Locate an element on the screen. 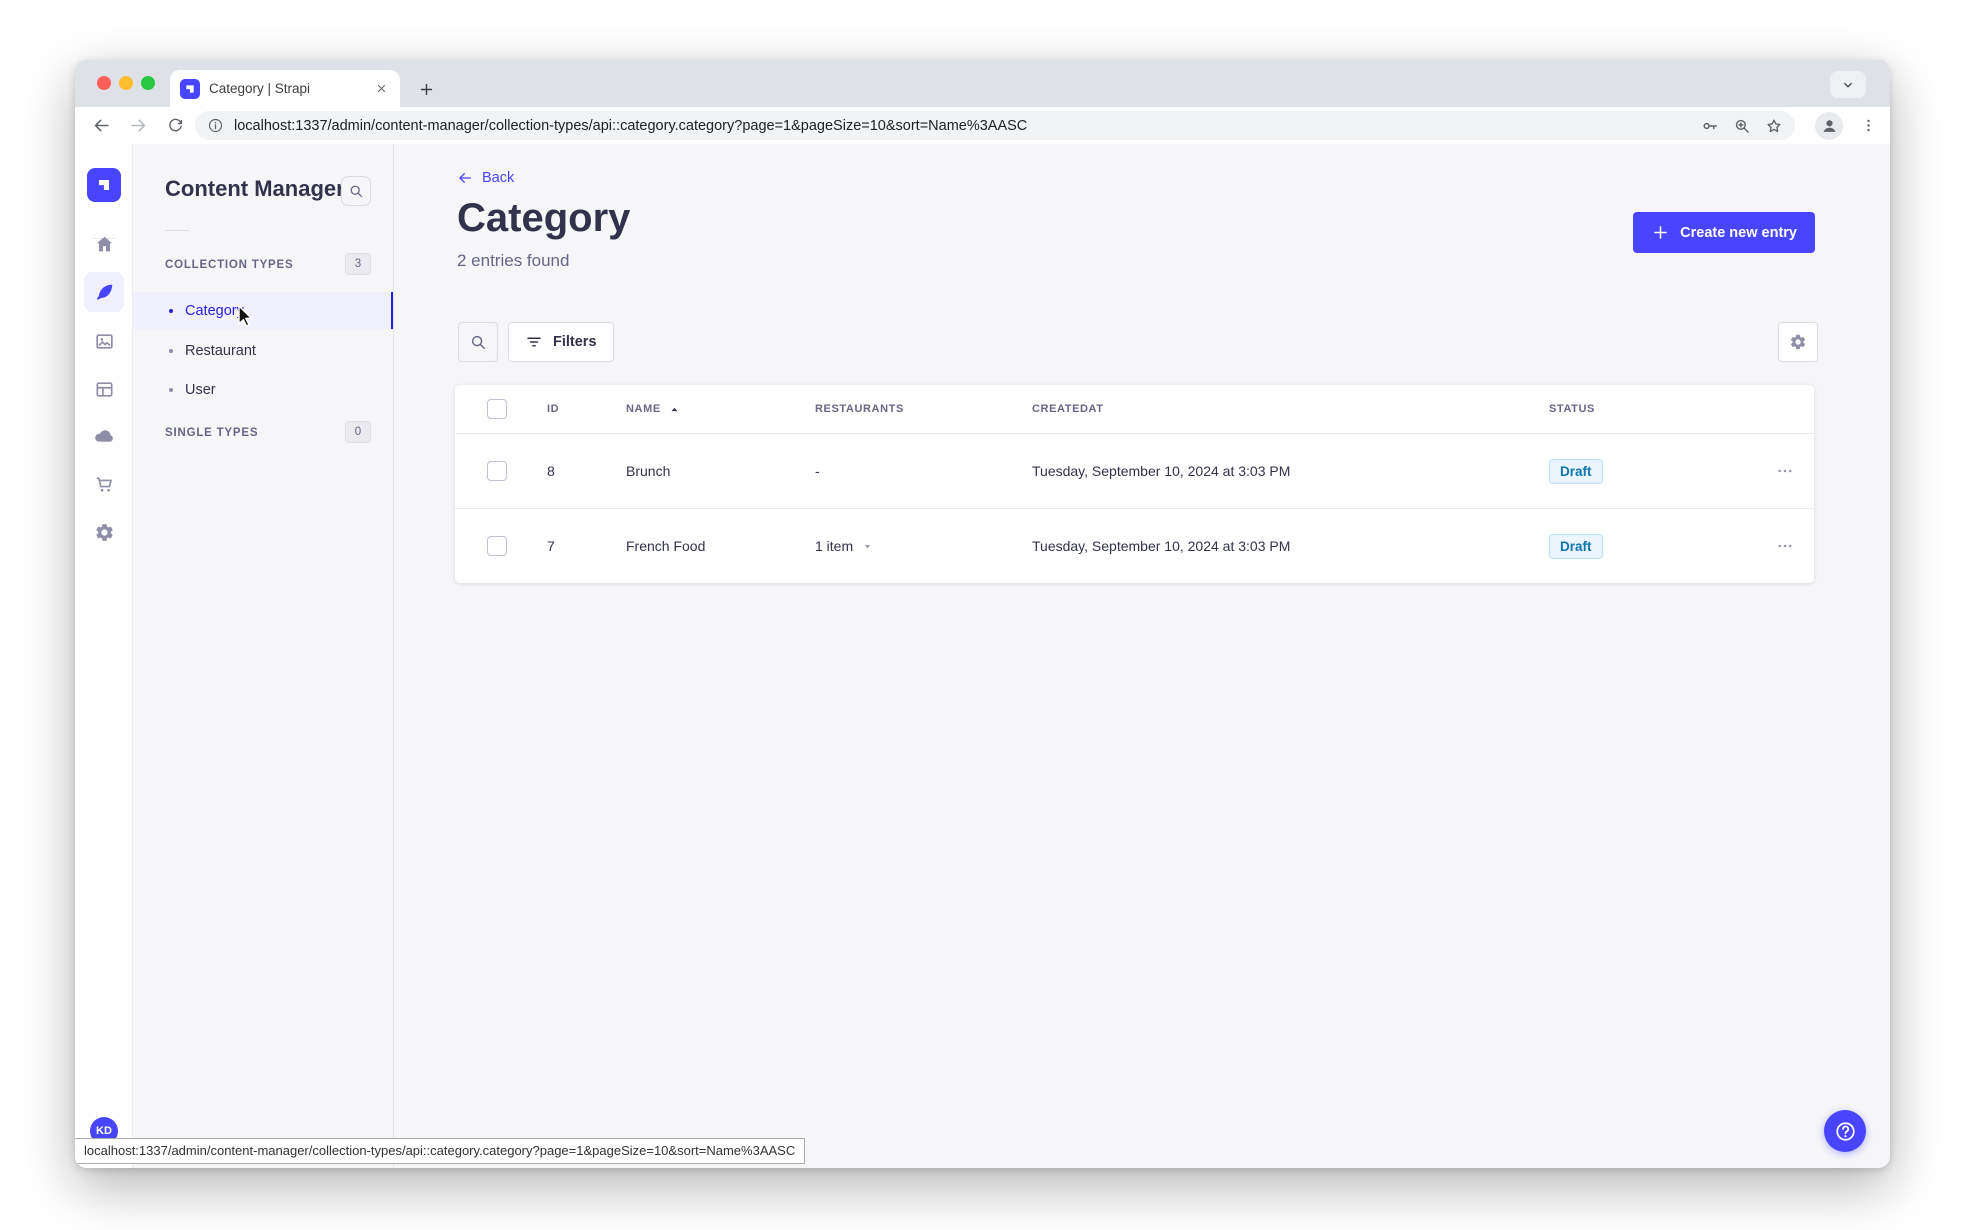  filters-label: Filters is located at coordinates (575, 342).